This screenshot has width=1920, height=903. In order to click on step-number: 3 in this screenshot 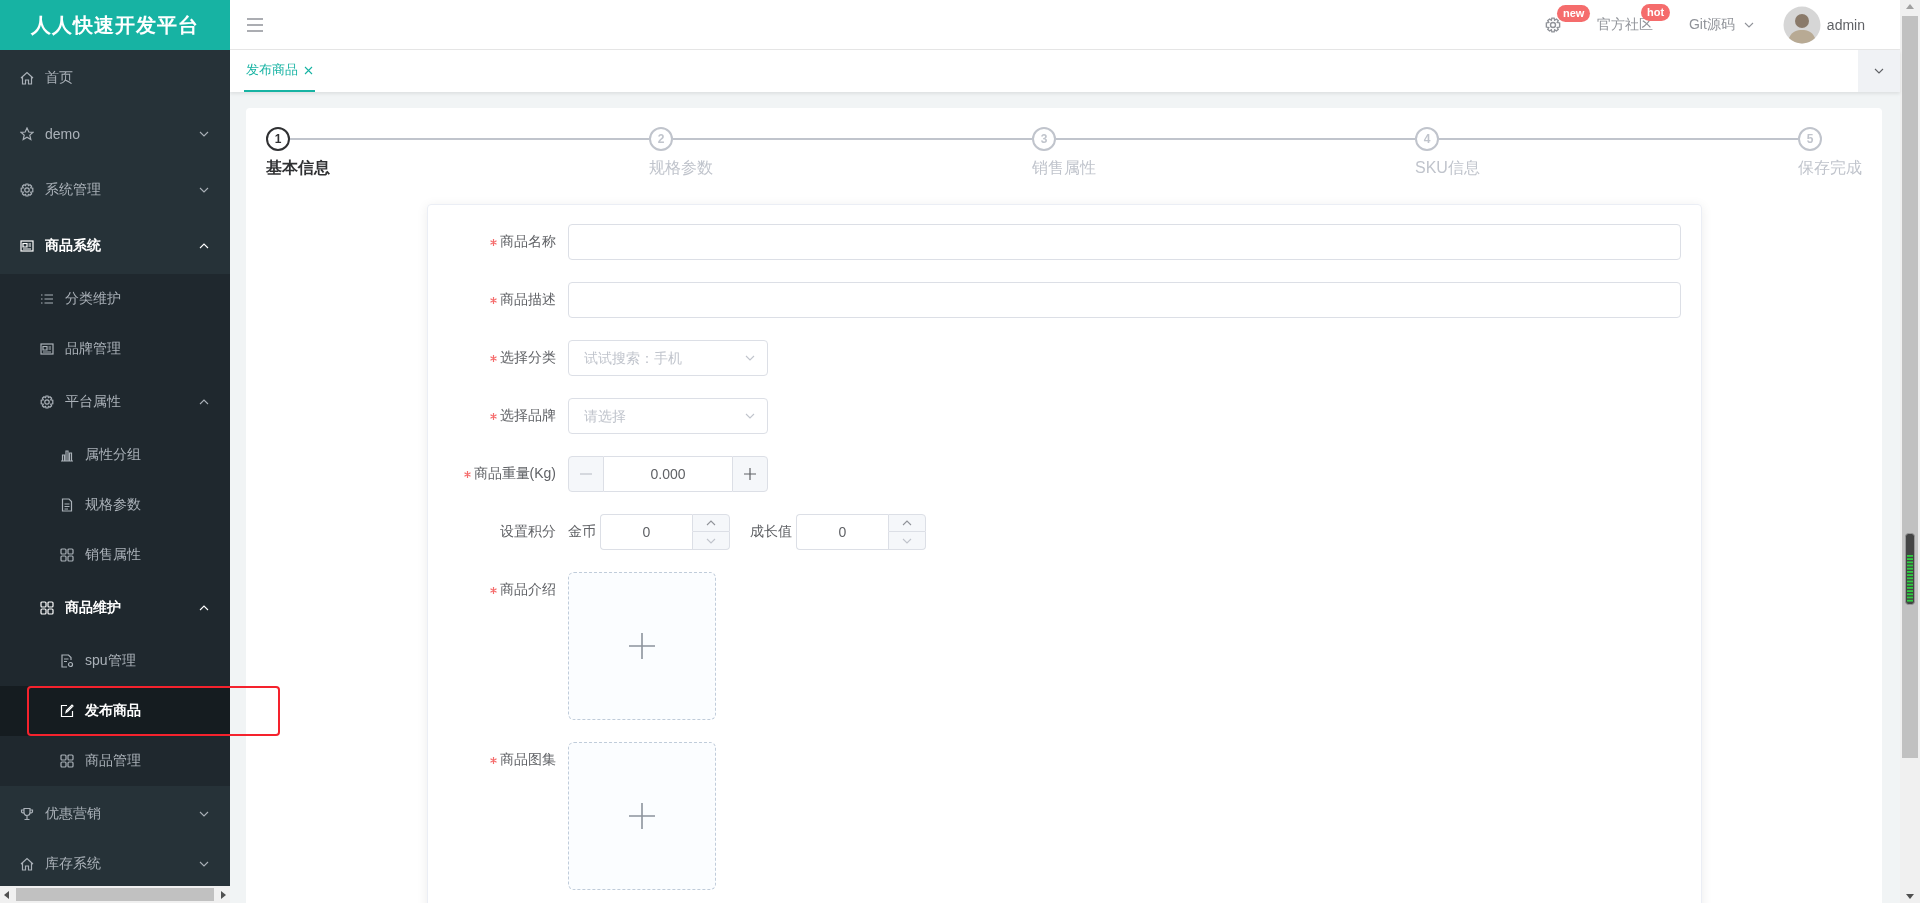, I will do `click(1044, 139)`.